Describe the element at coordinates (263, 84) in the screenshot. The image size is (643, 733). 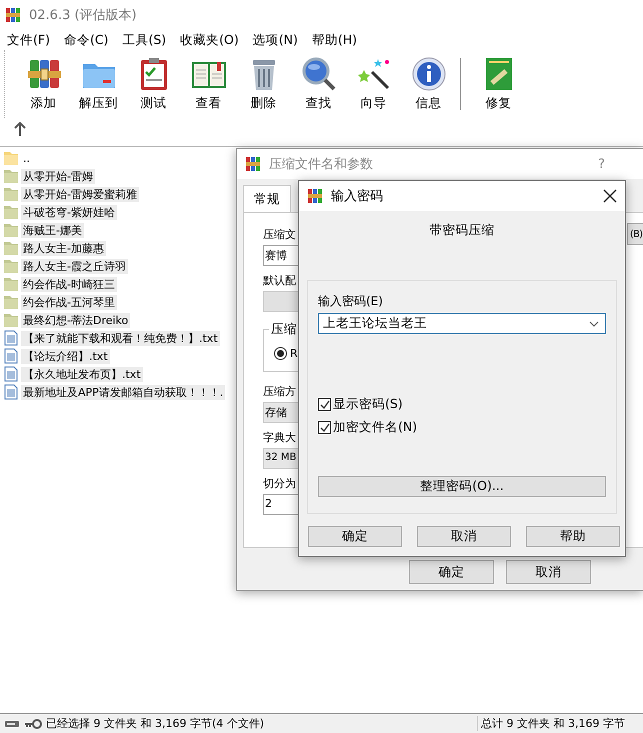
I see `toolbar-button: 删除` at that location.